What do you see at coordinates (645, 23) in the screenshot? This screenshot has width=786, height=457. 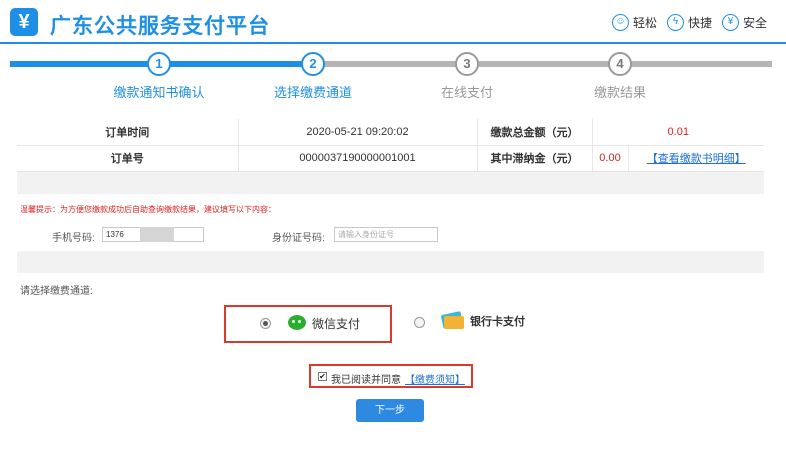 I see `feature-label: 轻松` at bounding box center [645, 23].